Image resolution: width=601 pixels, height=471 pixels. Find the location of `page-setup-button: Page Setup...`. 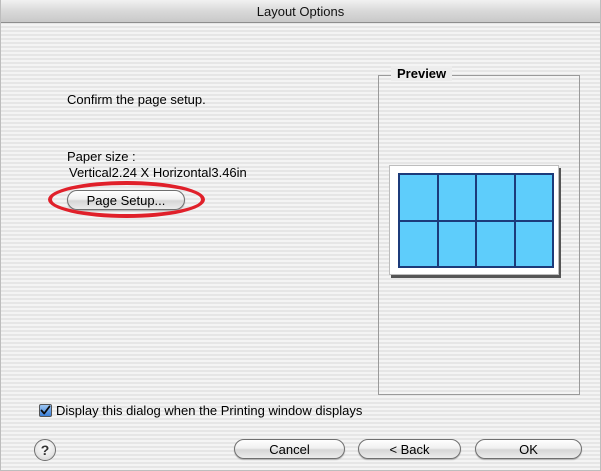

page-setup-button: Page Setup... is located at coordinates (126, 200).